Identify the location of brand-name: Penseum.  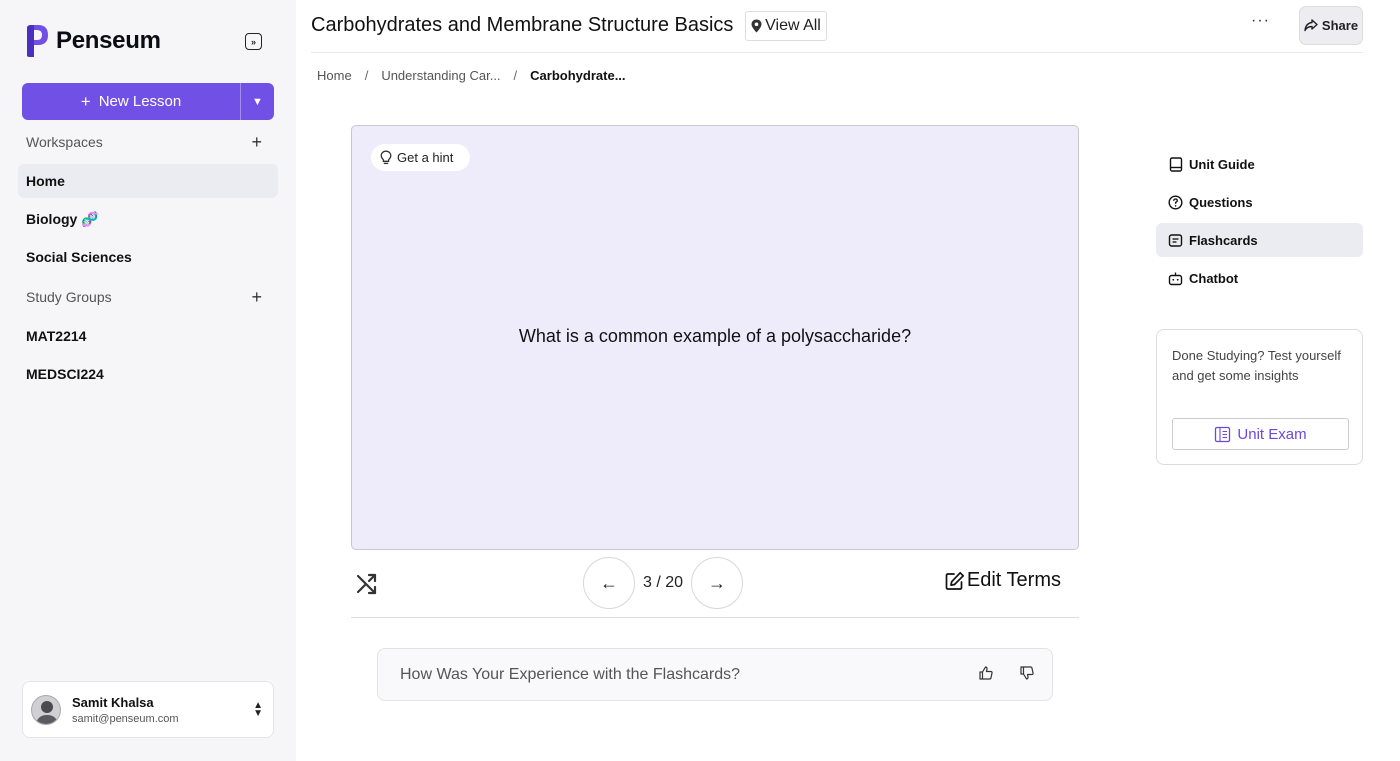
(108, 40).